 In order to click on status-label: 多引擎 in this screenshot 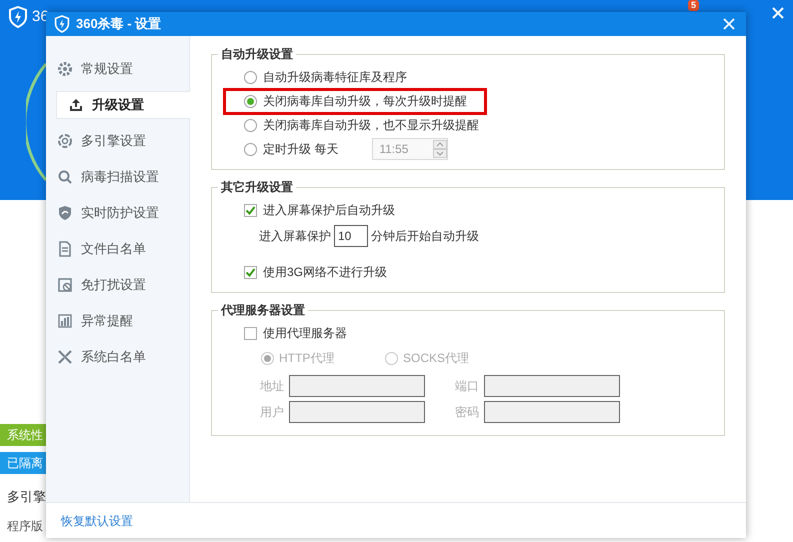, I will do `click(26, 497)`.